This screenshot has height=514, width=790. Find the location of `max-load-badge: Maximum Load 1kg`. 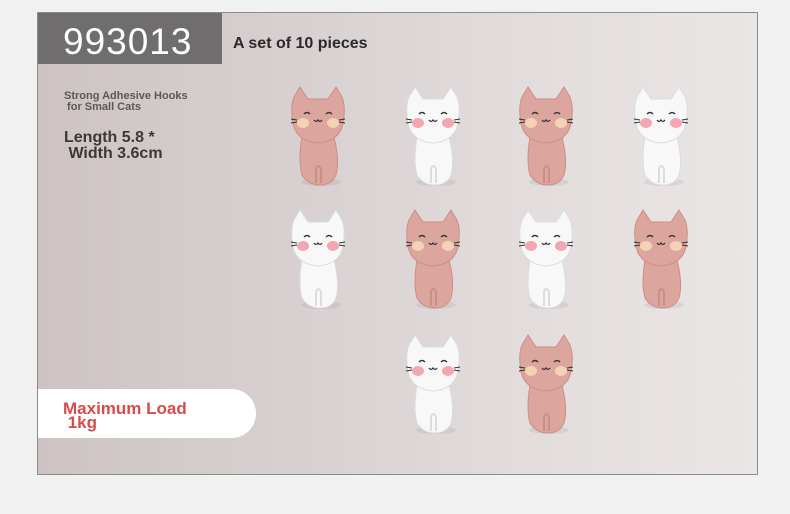

max-load-badge: Maximum Load 1kg is located at coordinates (147, 413).